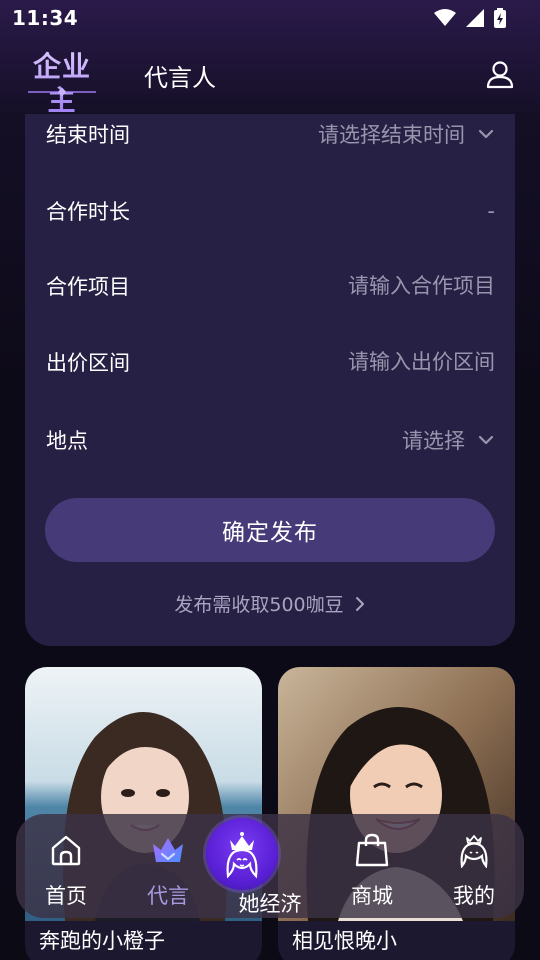 The image size is (540, 960). I want to click on form-row-end-time: 结束时间 请选择结束时间, so click(270, 134).